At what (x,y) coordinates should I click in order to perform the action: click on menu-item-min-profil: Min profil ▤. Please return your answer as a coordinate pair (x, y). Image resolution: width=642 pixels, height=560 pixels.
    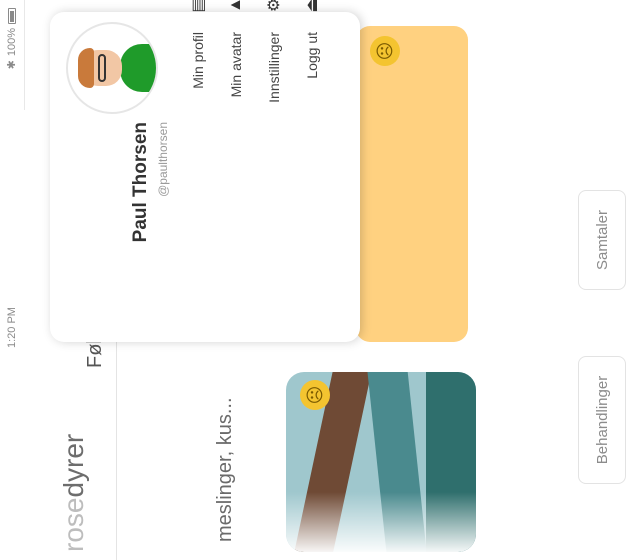
    Looking at the image, I should click on (198, 103).